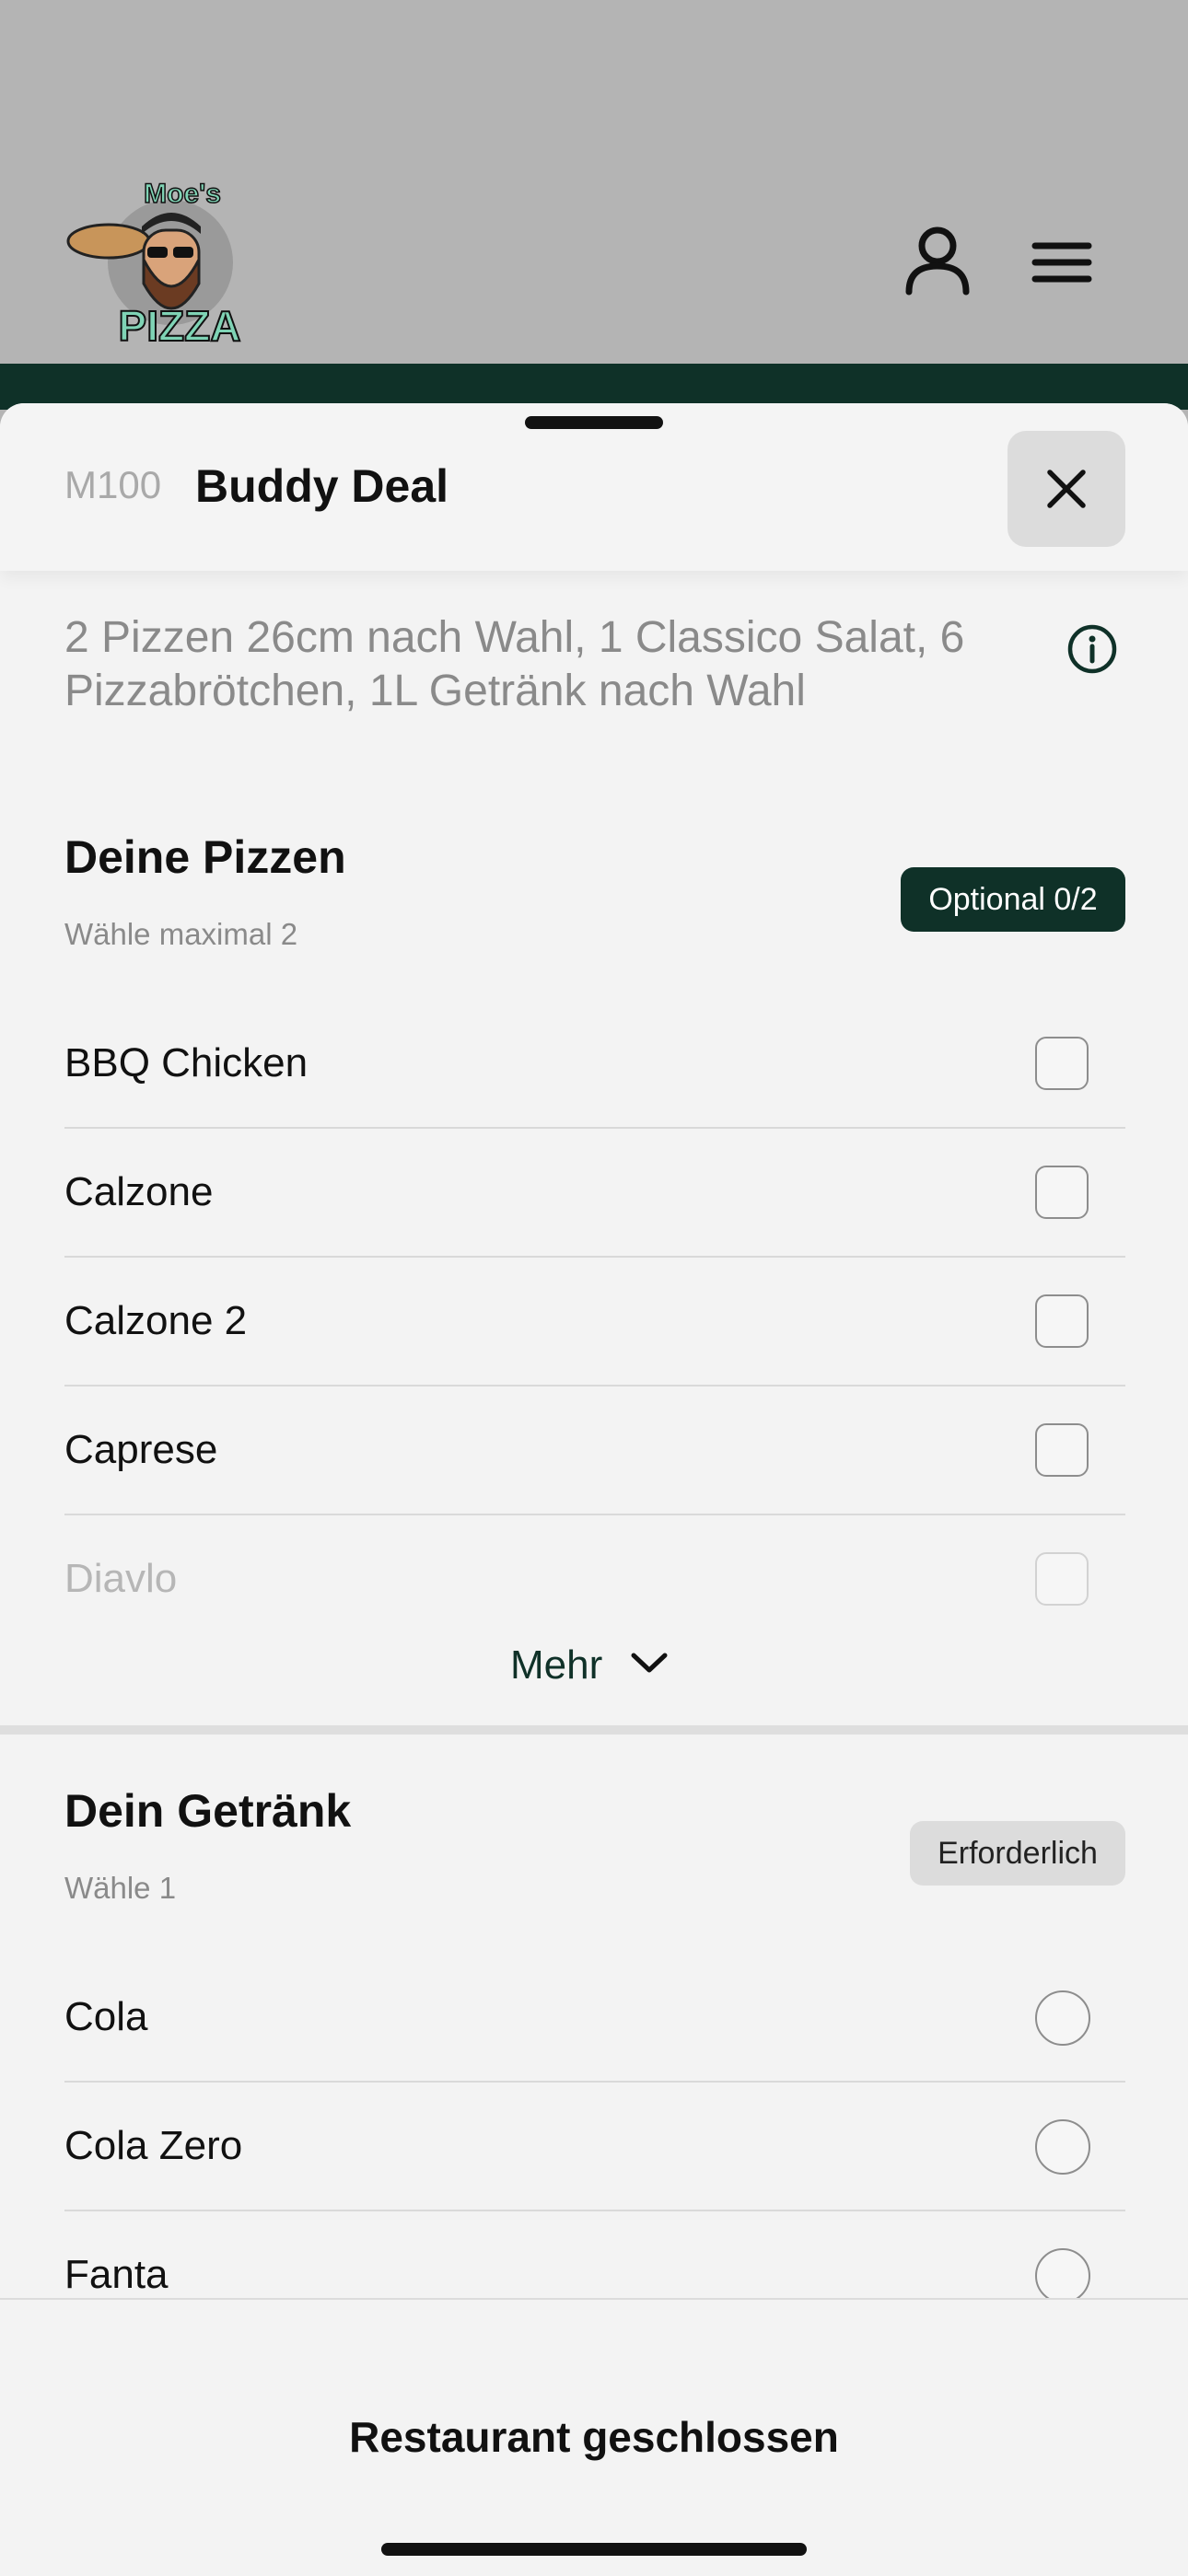 The image size is (1188, 2576). What do you see at coordinates (113, 484) in the screenshot?
I see `item-code: M100` at bounding box center [113, 484].